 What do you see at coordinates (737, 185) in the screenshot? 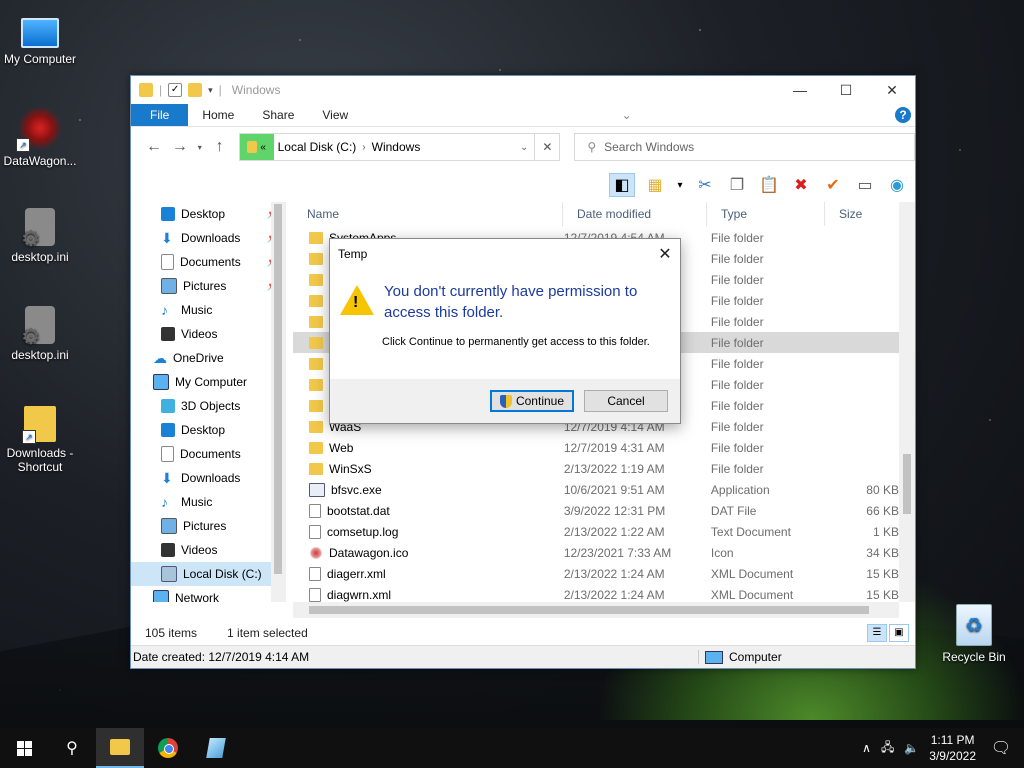
I see `copy-icon: ❐` at bounding box center [737, 185].